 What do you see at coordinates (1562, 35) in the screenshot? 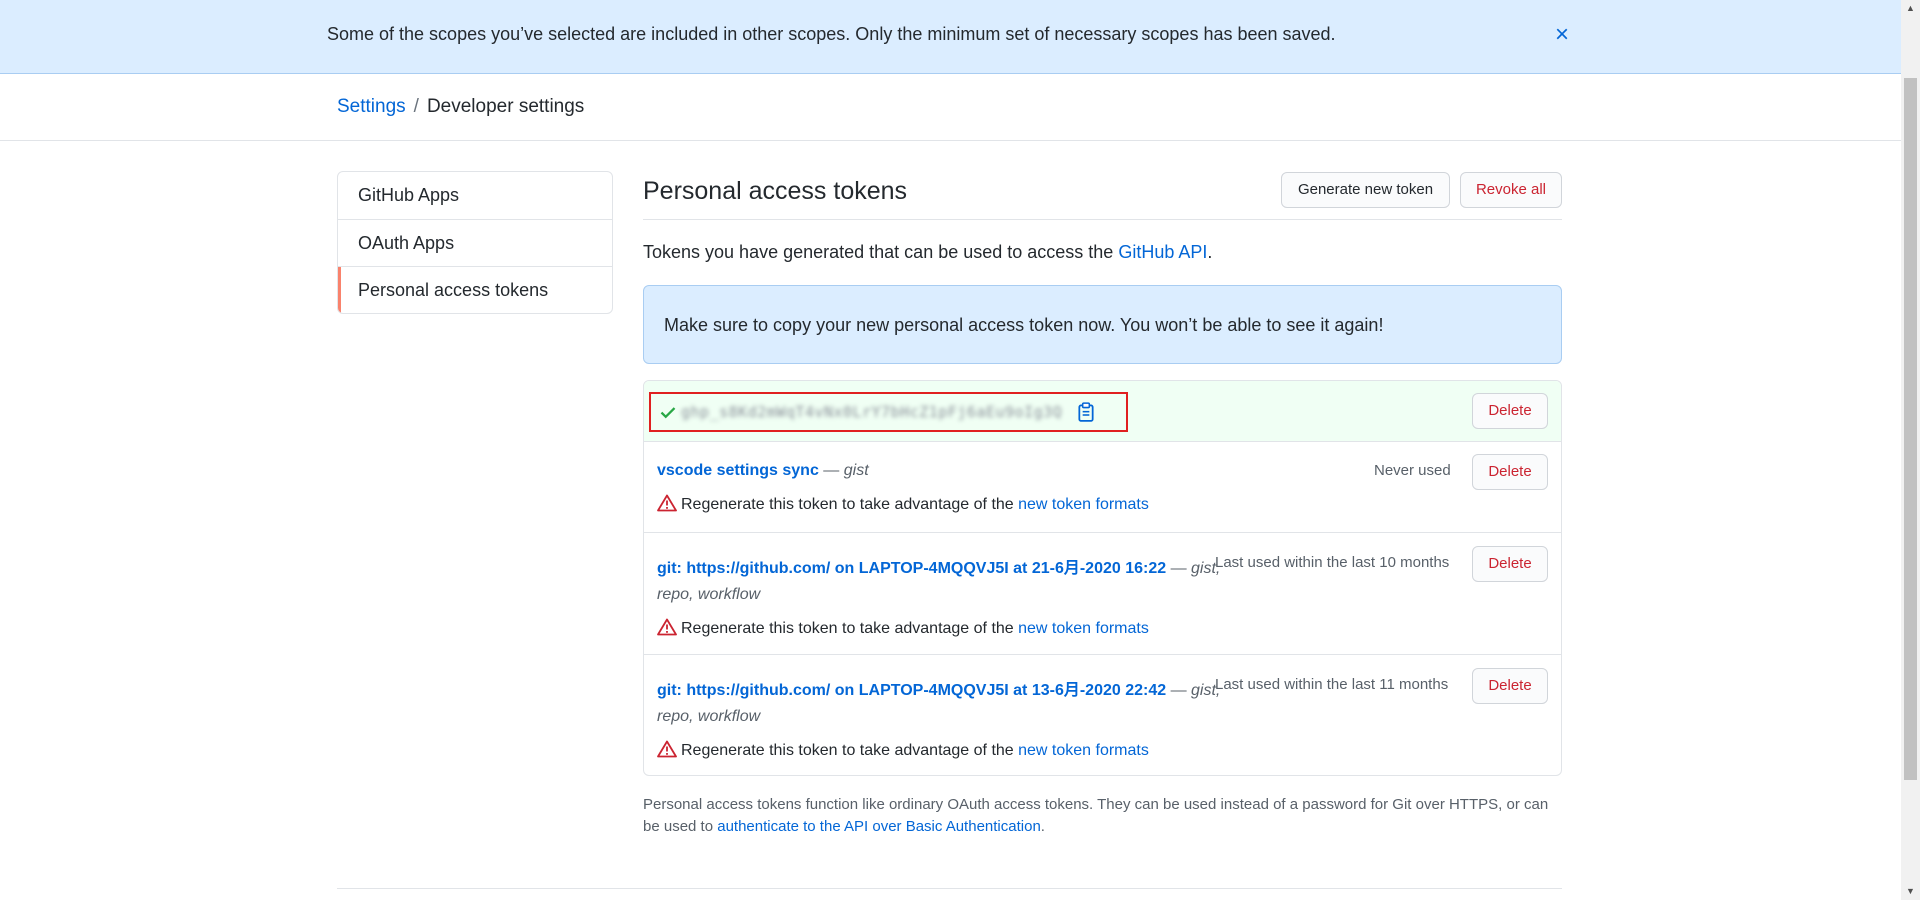
I see `close-icon: ×` at bounding box center [1562, 35].